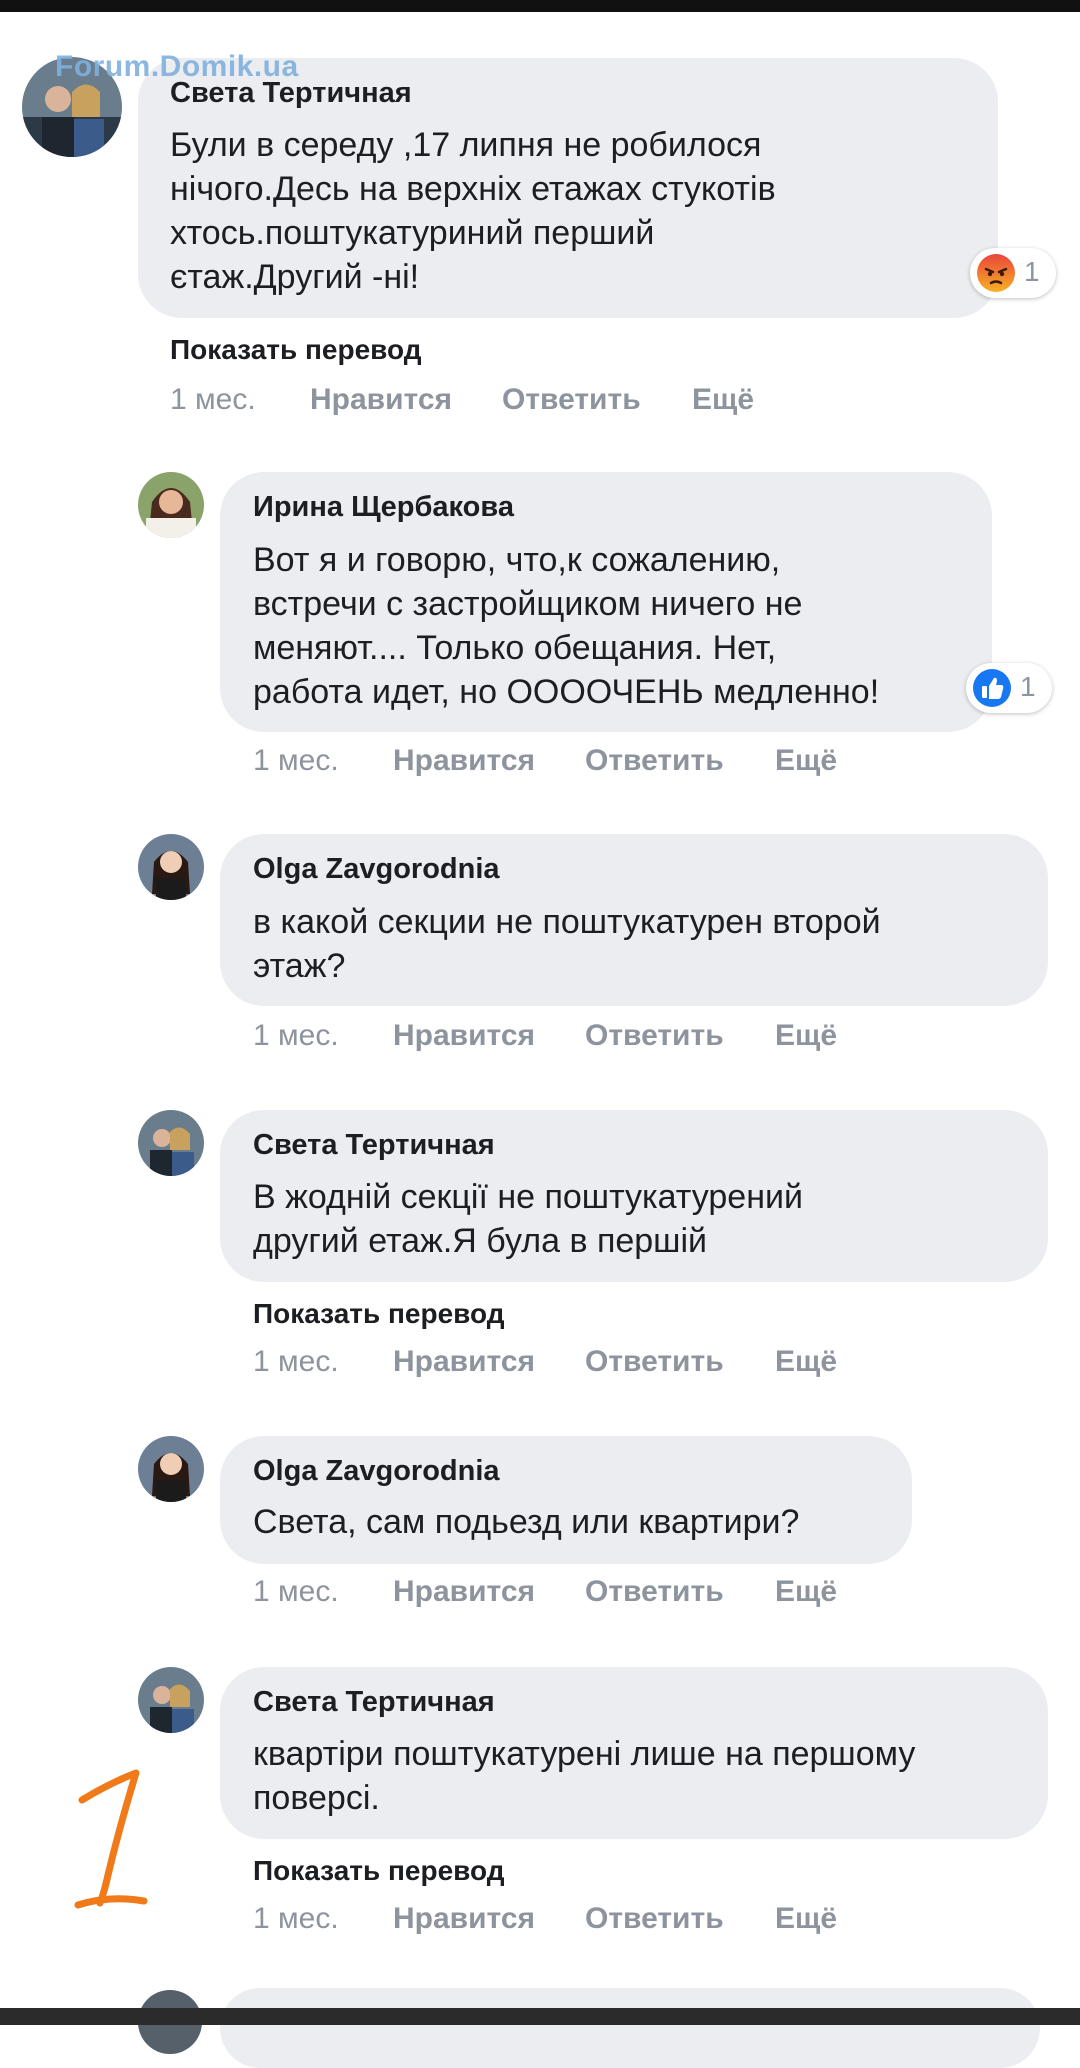 This screenshot has width=1080, height=2068. I want to click on top-status-strip, so click(540, 6).